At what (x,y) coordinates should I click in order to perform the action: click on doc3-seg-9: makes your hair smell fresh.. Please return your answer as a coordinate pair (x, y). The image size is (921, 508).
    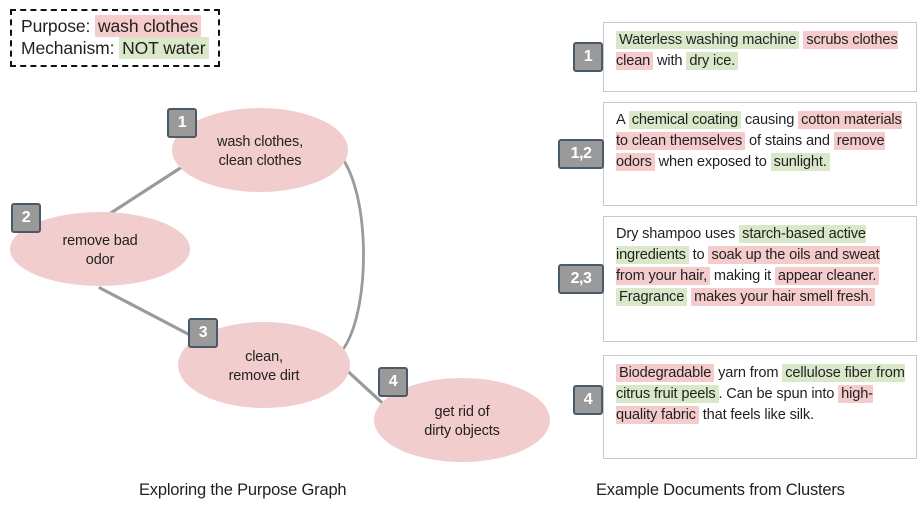
    Looking at the image, I should click on (783, 297).